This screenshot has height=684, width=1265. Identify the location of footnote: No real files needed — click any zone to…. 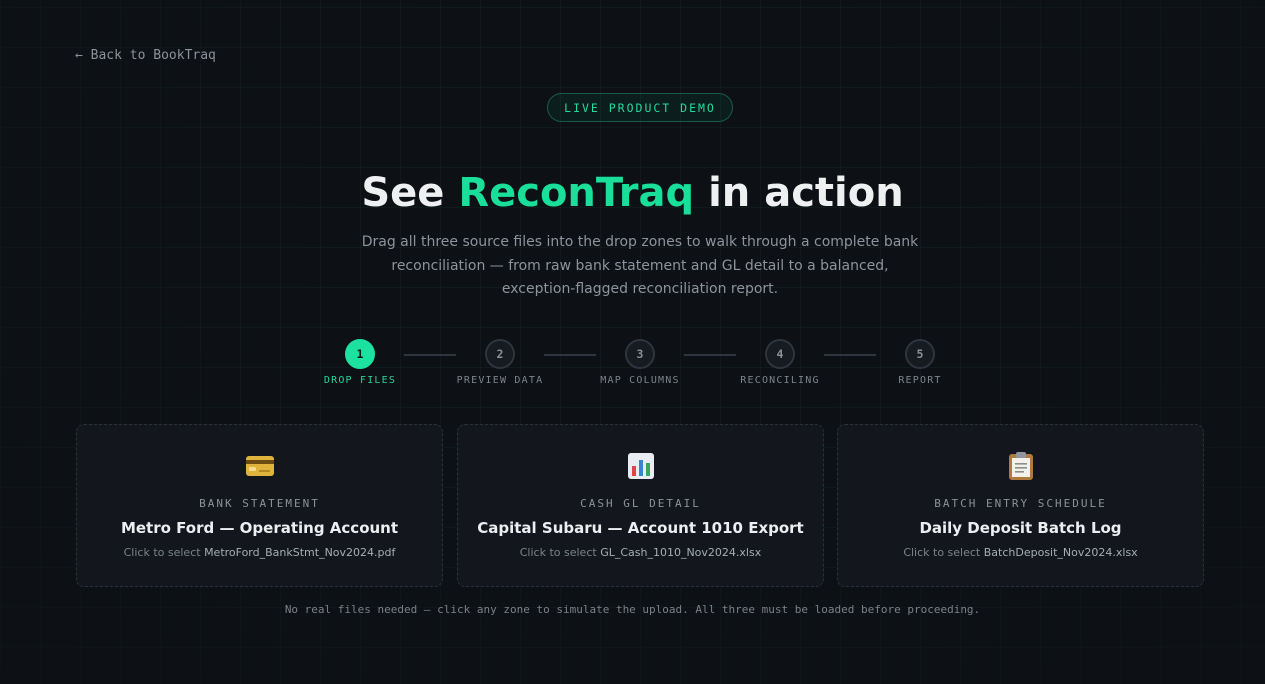
(632, 609).